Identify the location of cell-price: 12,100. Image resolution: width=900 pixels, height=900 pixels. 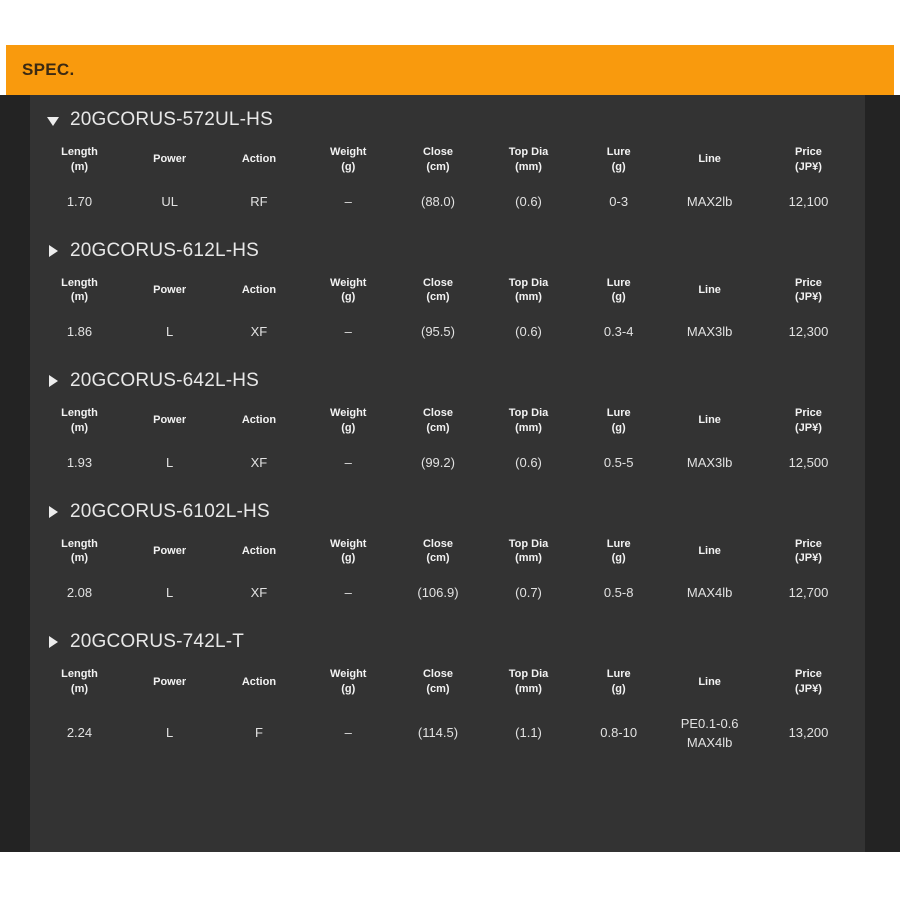
(808, 201).